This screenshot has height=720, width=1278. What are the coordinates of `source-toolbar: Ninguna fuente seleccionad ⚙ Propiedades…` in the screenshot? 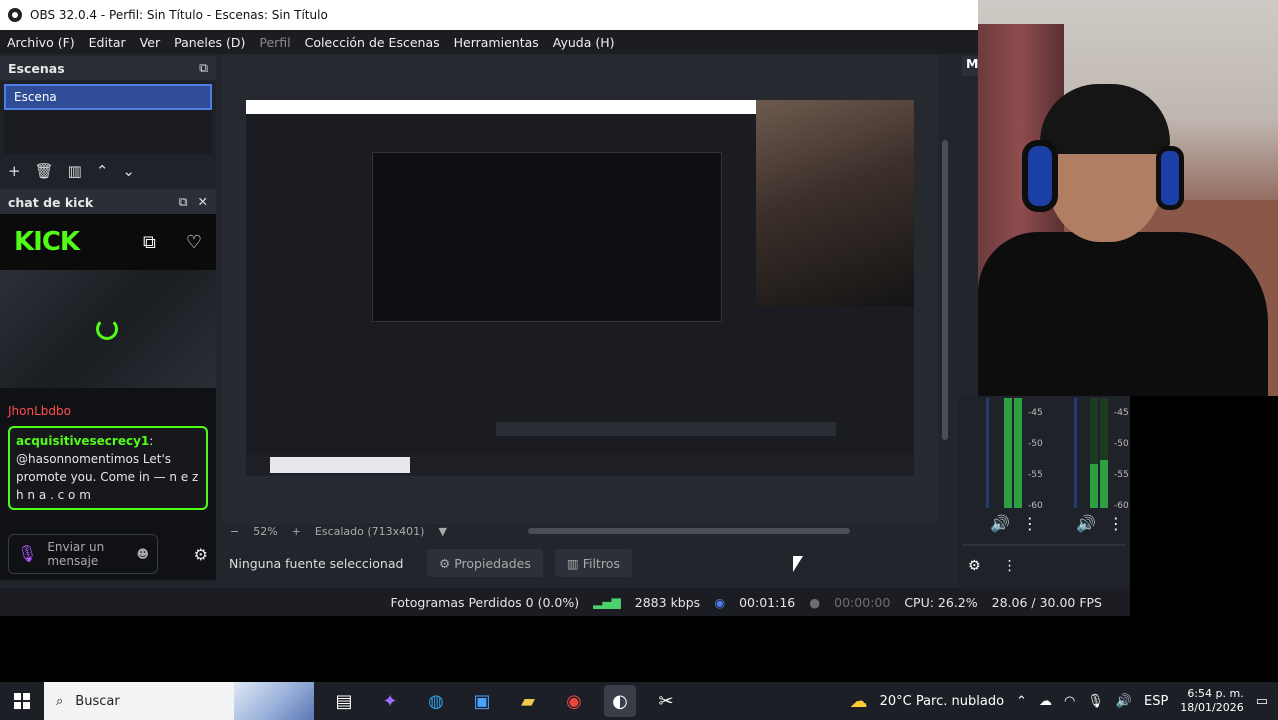 It's located at (587, 563).